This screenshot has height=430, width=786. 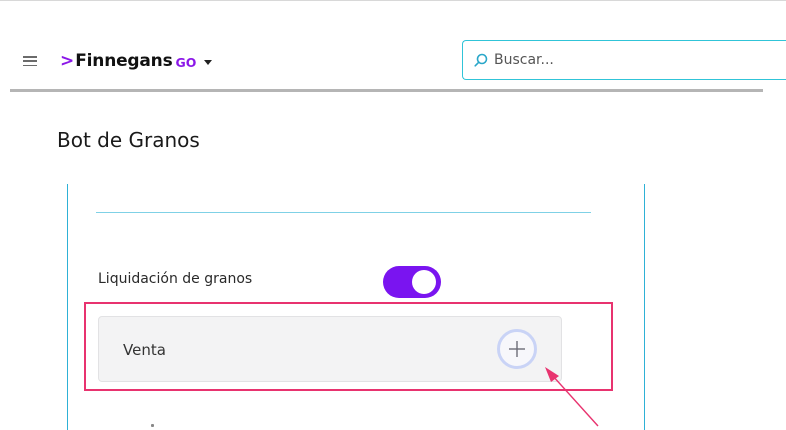 What do you see at coordinates (644, 307) in the screenshot?
I see `panel-right-border` at bounding box center [644, 307].